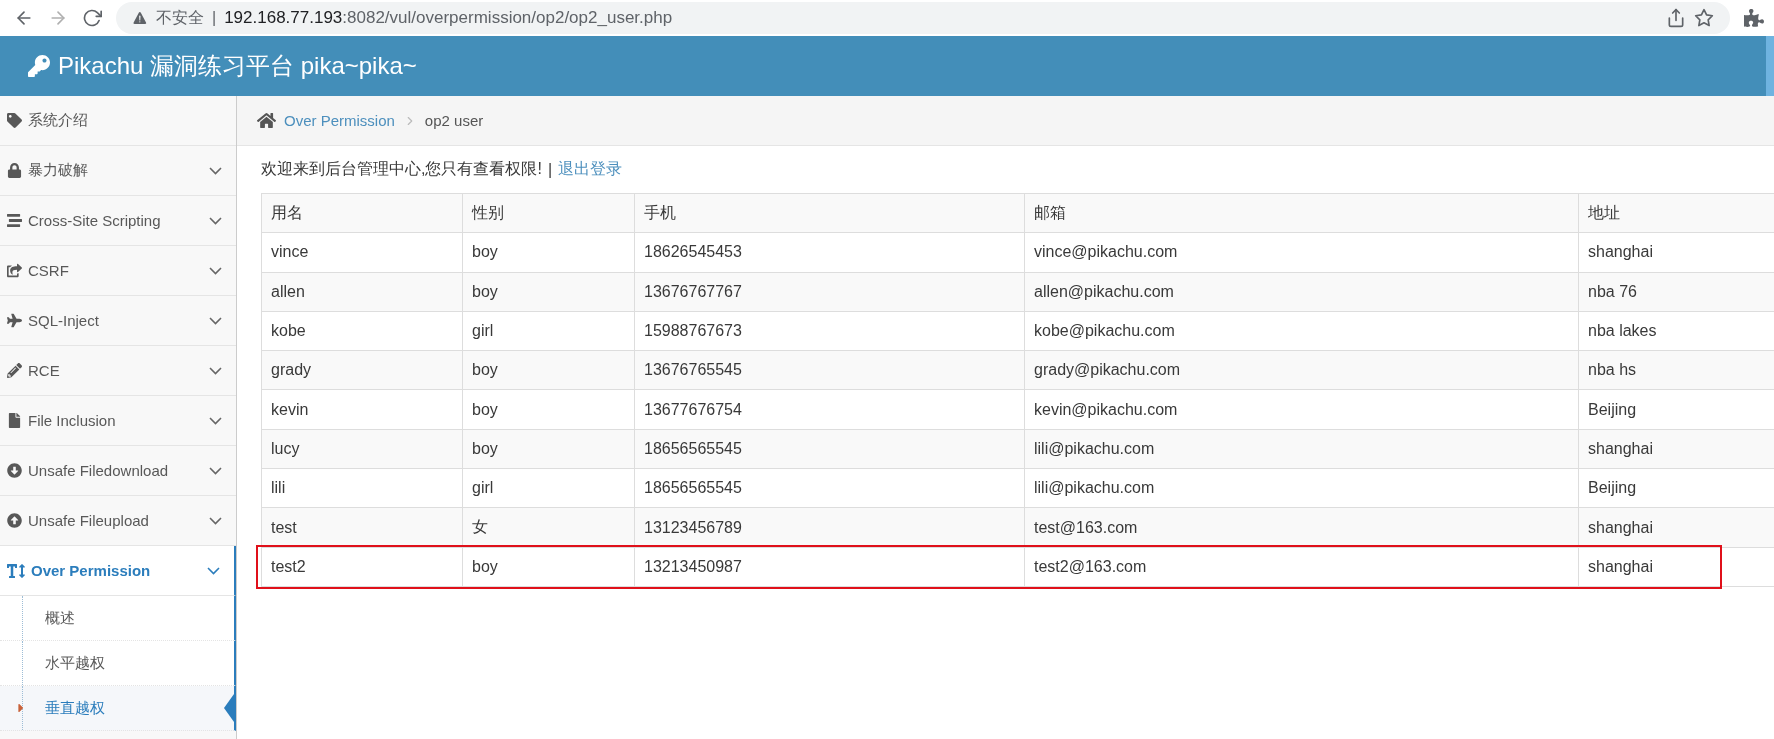 Image resolution: width=1774 pixels, height=739 pixels. I want to click on table-cell: kevin@pikachu.com, so click(1301, 409).